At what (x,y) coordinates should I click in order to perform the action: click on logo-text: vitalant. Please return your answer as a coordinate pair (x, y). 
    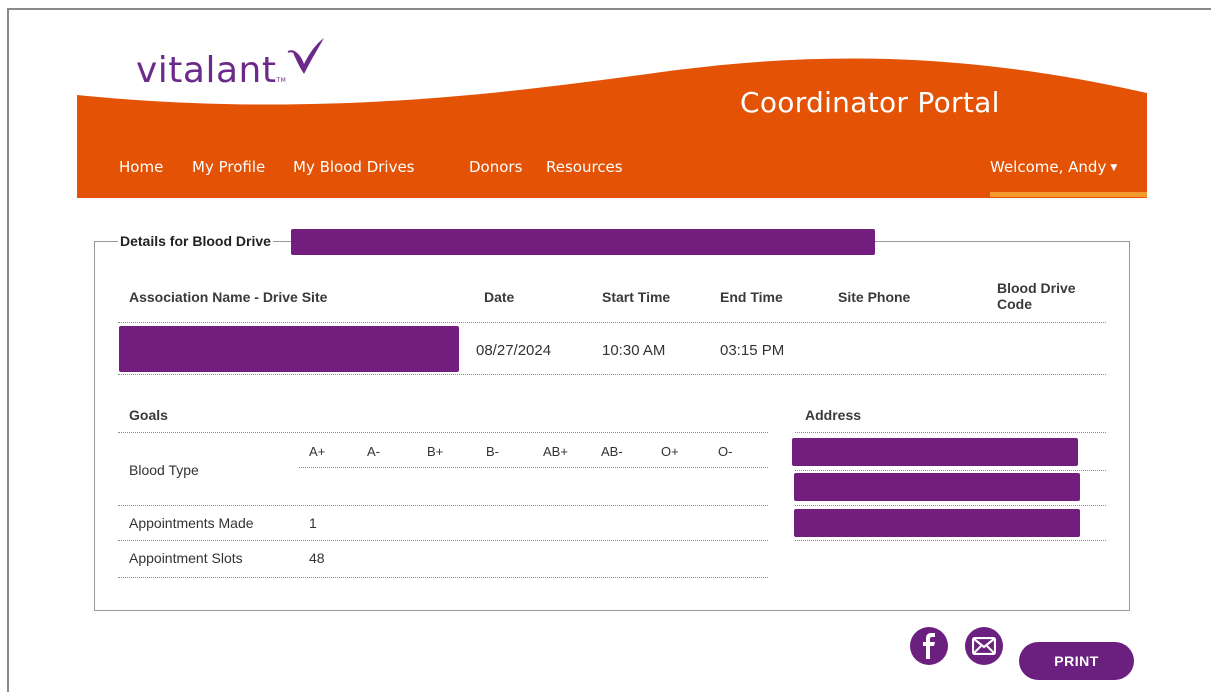
    Looking at the image, I should click on (206, 70).